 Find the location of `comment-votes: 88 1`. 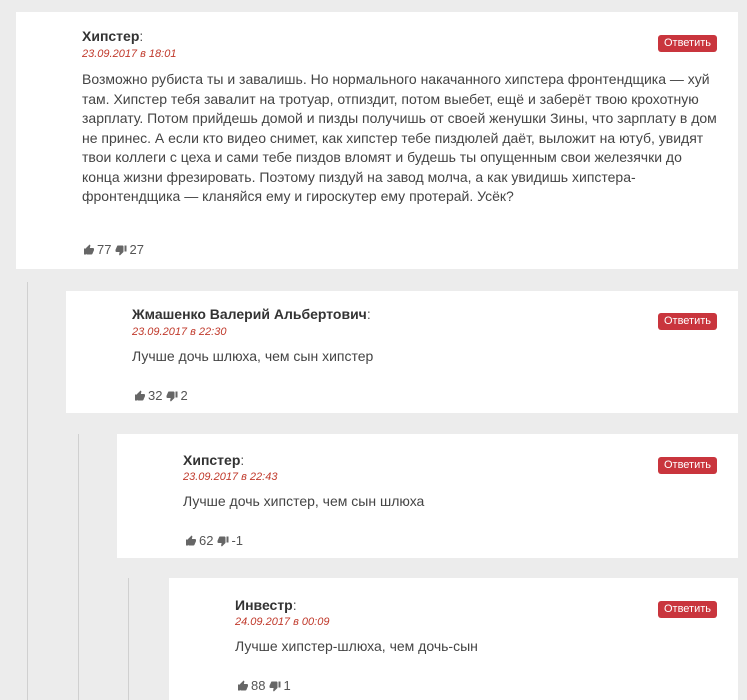

comment-votes: 88 1 is located at coordinates (266, 685).